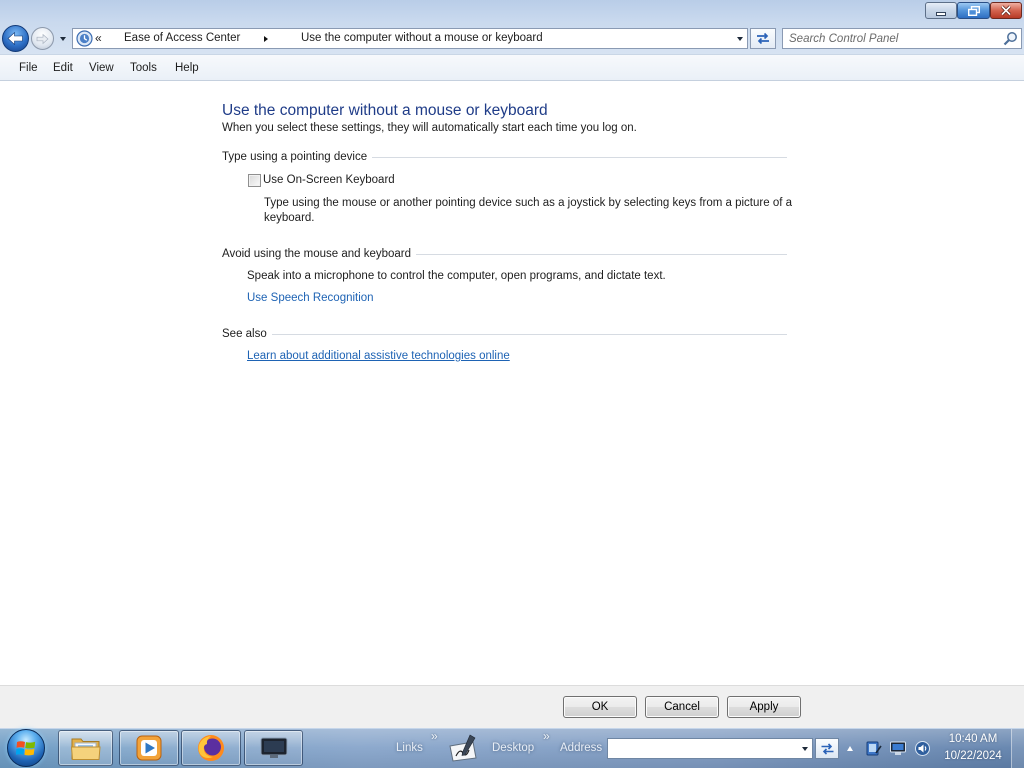  I want to click on windows-logo-icon, so click(26, 747).